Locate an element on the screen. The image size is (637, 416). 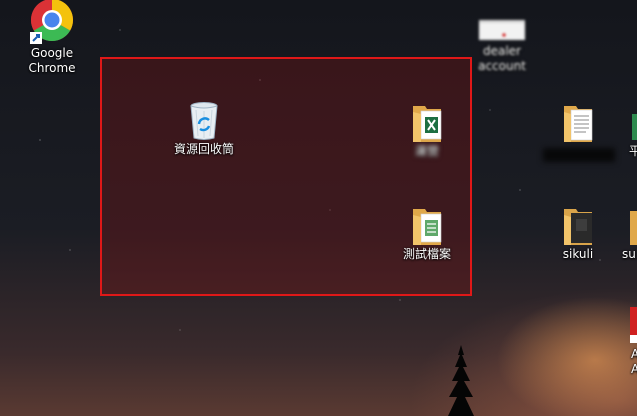
redaction-smudge is located at coordinates (579, 155).